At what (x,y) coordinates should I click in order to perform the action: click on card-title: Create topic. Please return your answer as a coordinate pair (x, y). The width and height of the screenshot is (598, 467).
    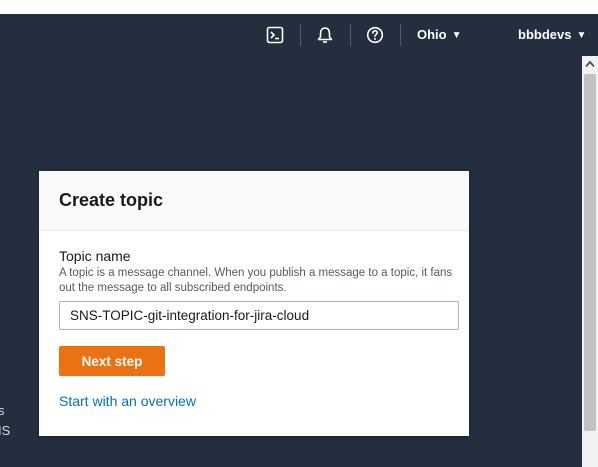
    Looking at the image, I should click on (111, 200).